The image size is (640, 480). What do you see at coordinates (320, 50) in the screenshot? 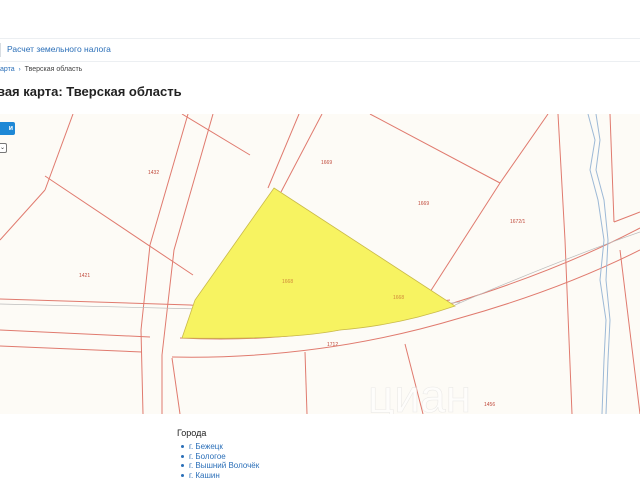
I see `nav-bar: Расчет земельного налога` at bounding box center [320, 50].